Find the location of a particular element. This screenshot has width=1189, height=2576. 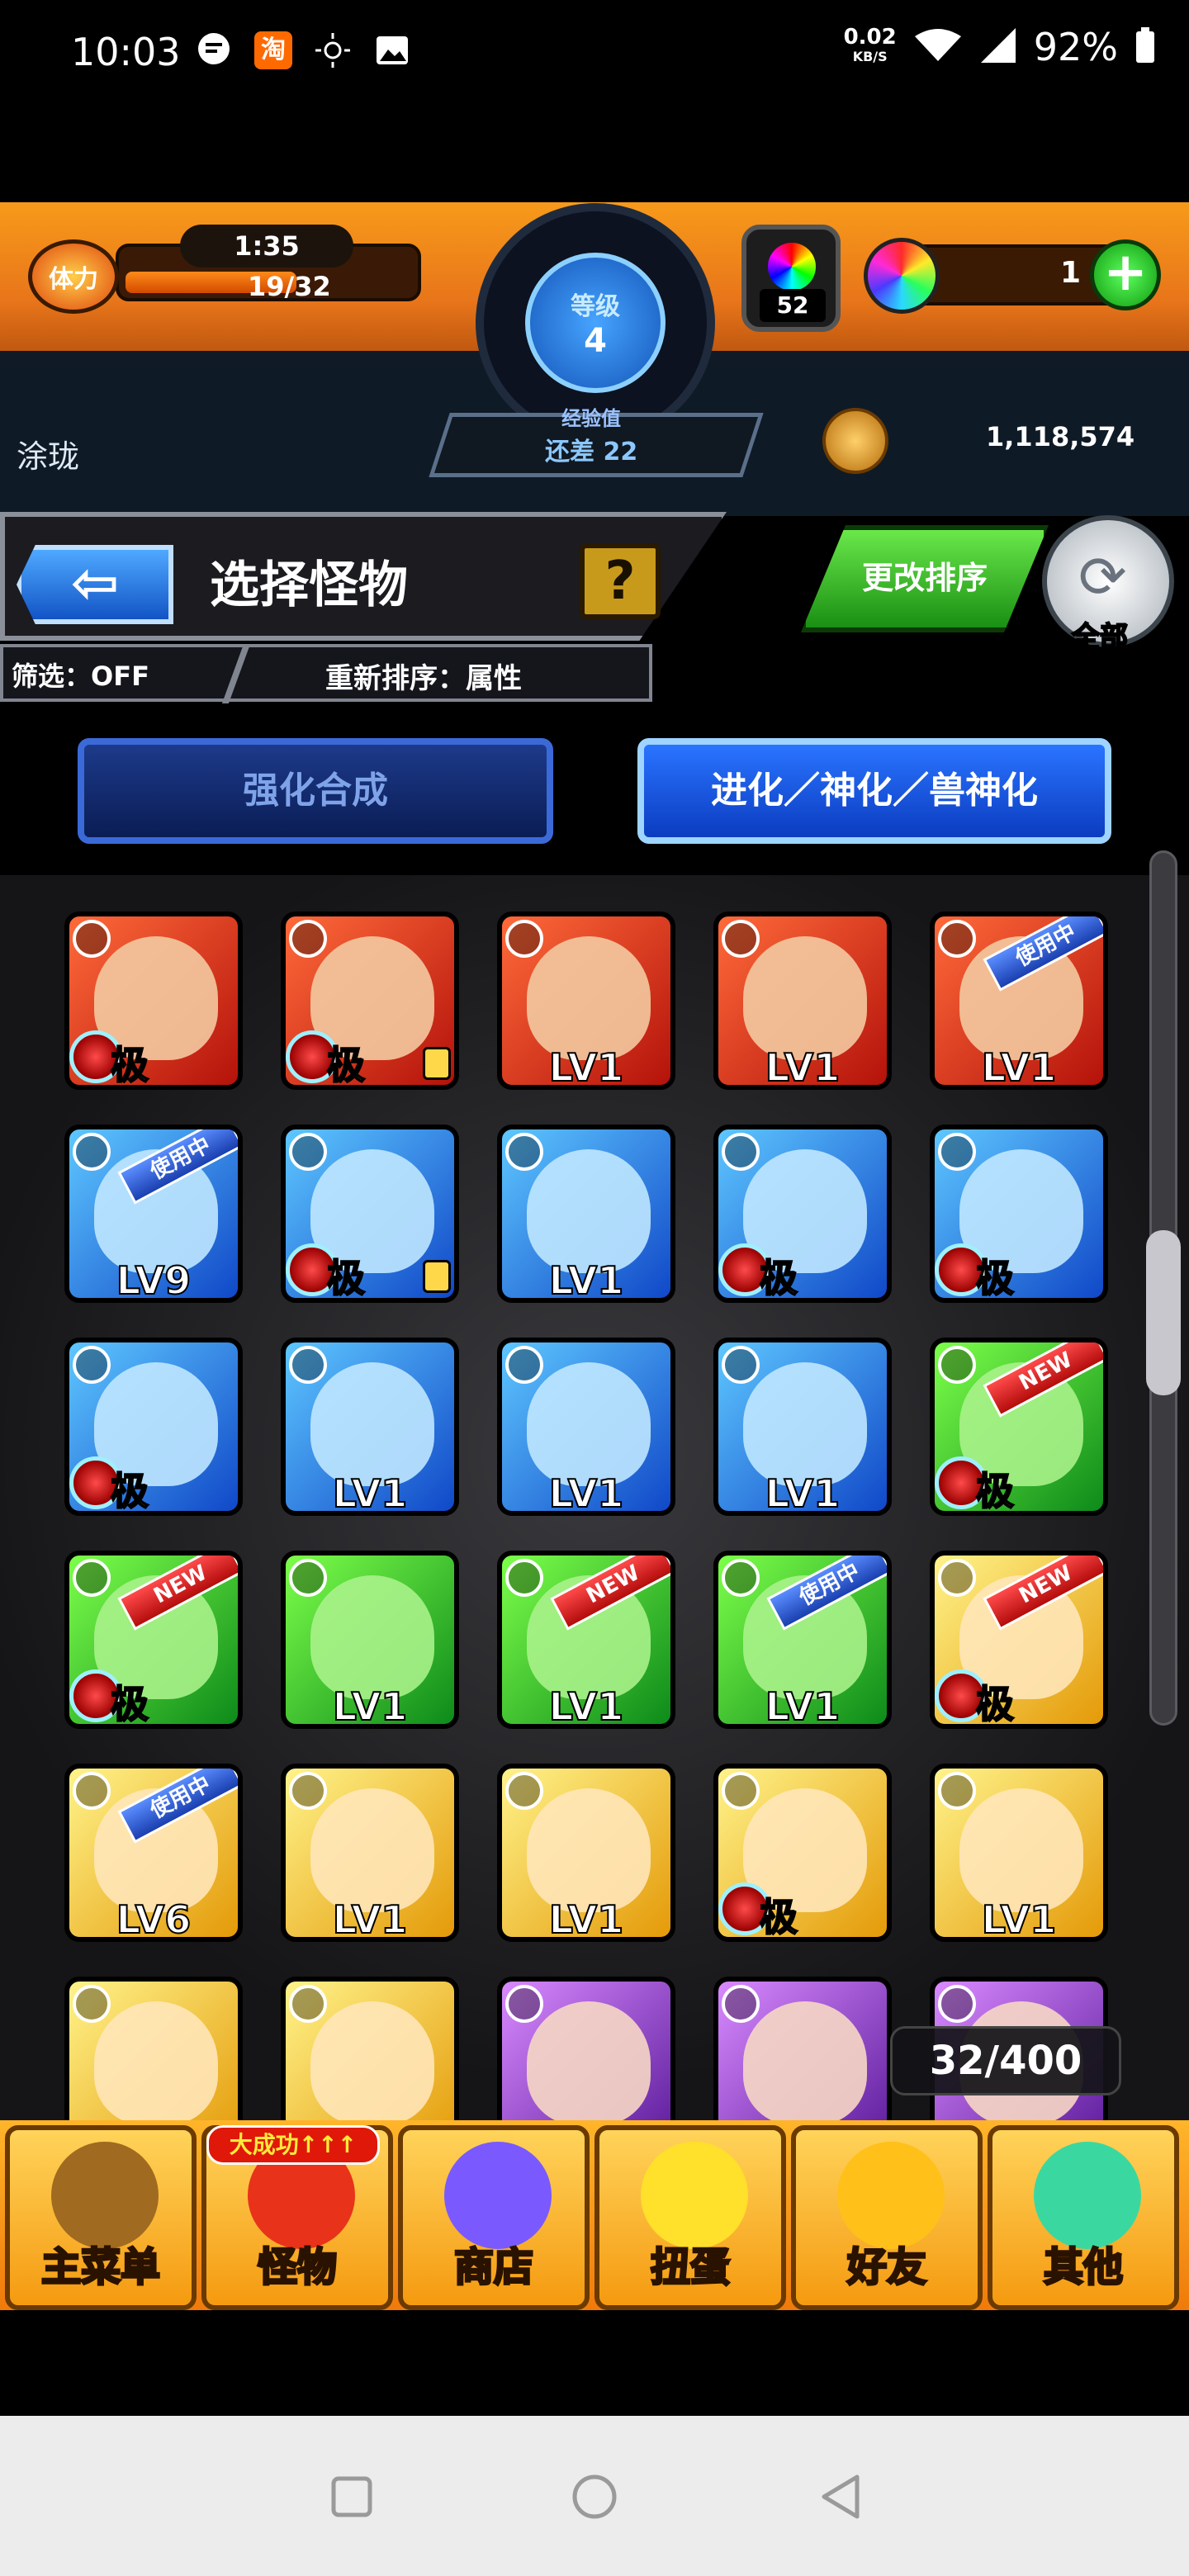

nav-item-3: 扭蛋 is located at coordinates (690, 2217).